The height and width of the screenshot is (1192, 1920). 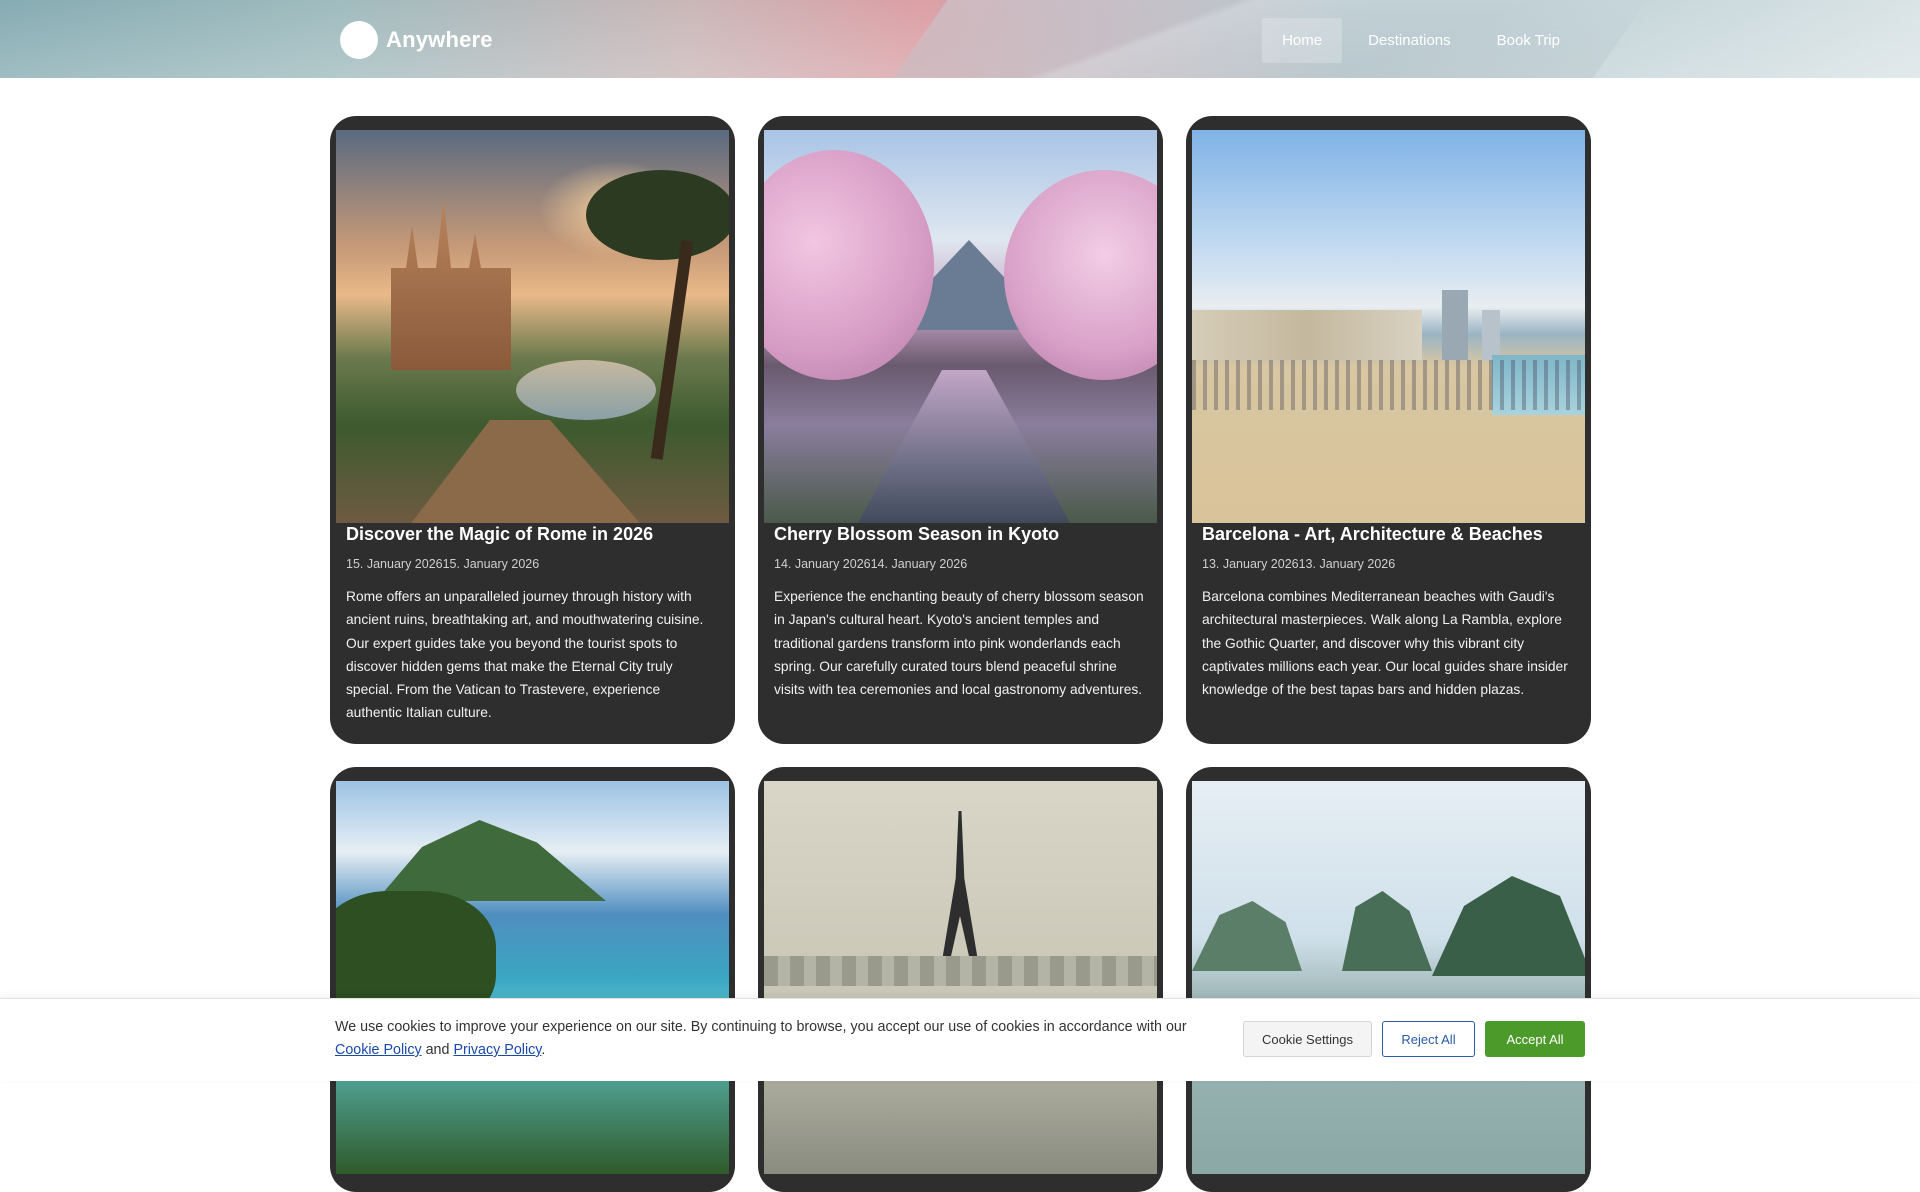 What do you see at coordinates (1302, 40) in the screenshot?
I see `nav-home: Home` at bounding box center [1302, 40].